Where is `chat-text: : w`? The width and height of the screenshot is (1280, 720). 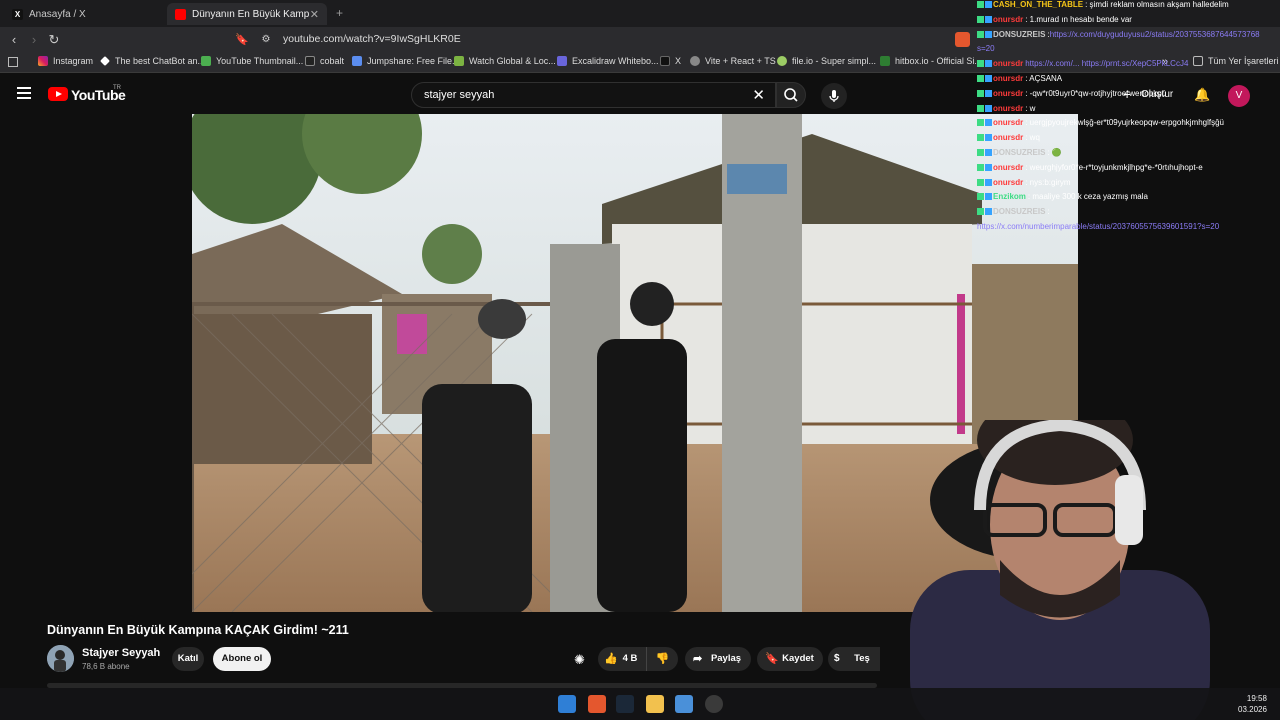 chat-text: : w is located at coordinates (1030, 108).